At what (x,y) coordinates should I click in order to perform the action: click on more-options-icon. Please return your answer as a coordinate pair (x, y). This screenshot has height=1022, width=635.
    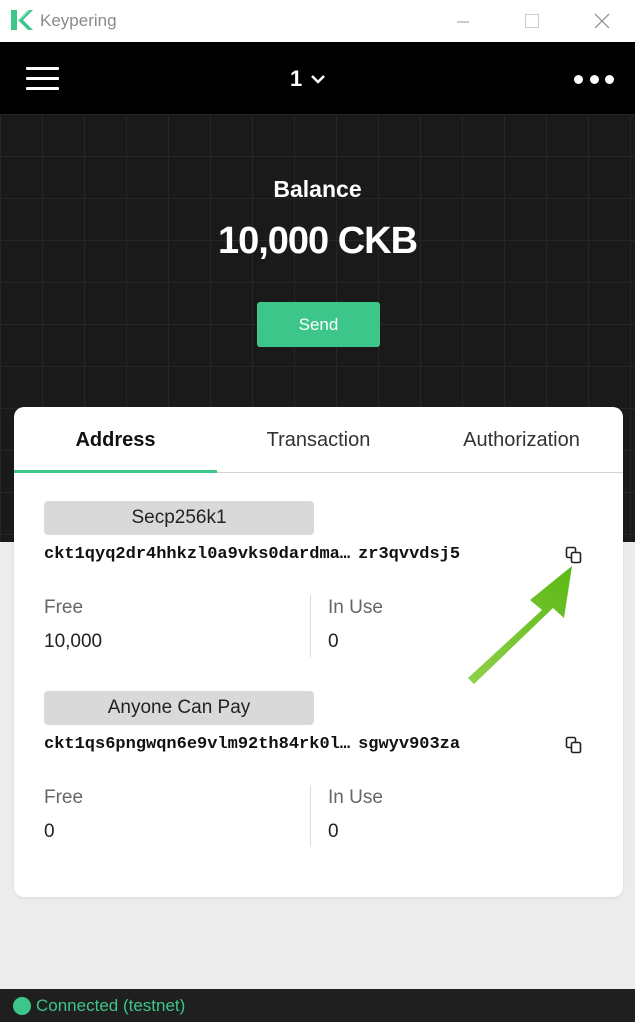
    Looking at the image, I should click on (594, 79).